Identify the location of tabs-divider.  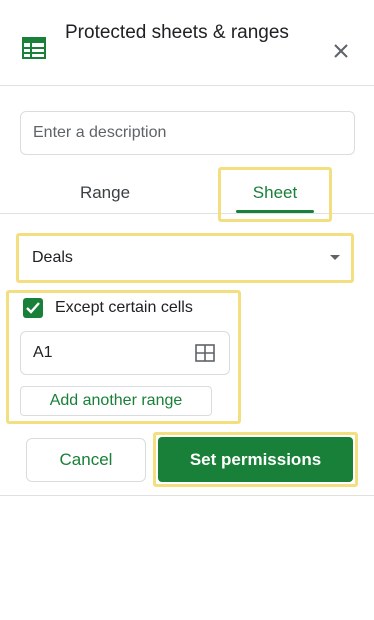
(187, 213).